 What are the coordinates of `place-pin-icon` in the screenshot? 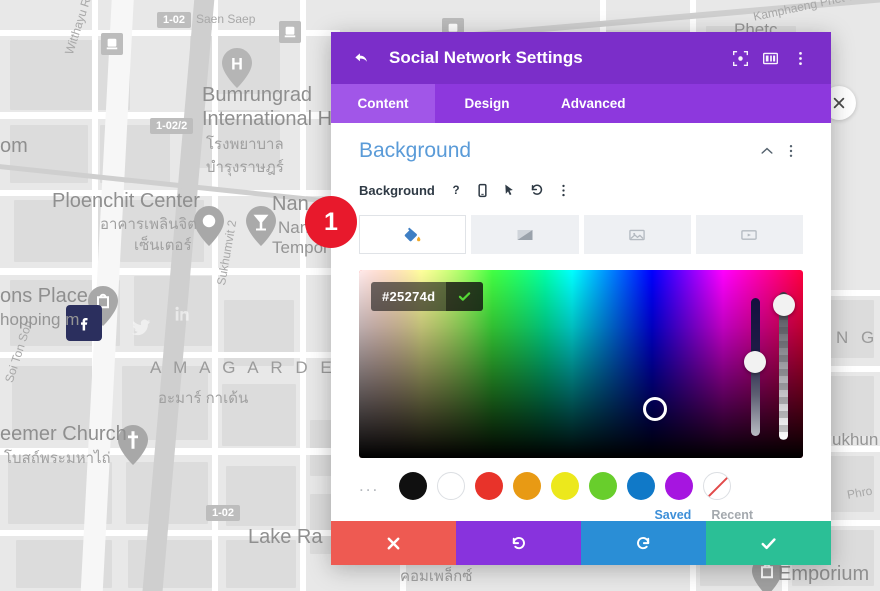 It's located at (209, 226).